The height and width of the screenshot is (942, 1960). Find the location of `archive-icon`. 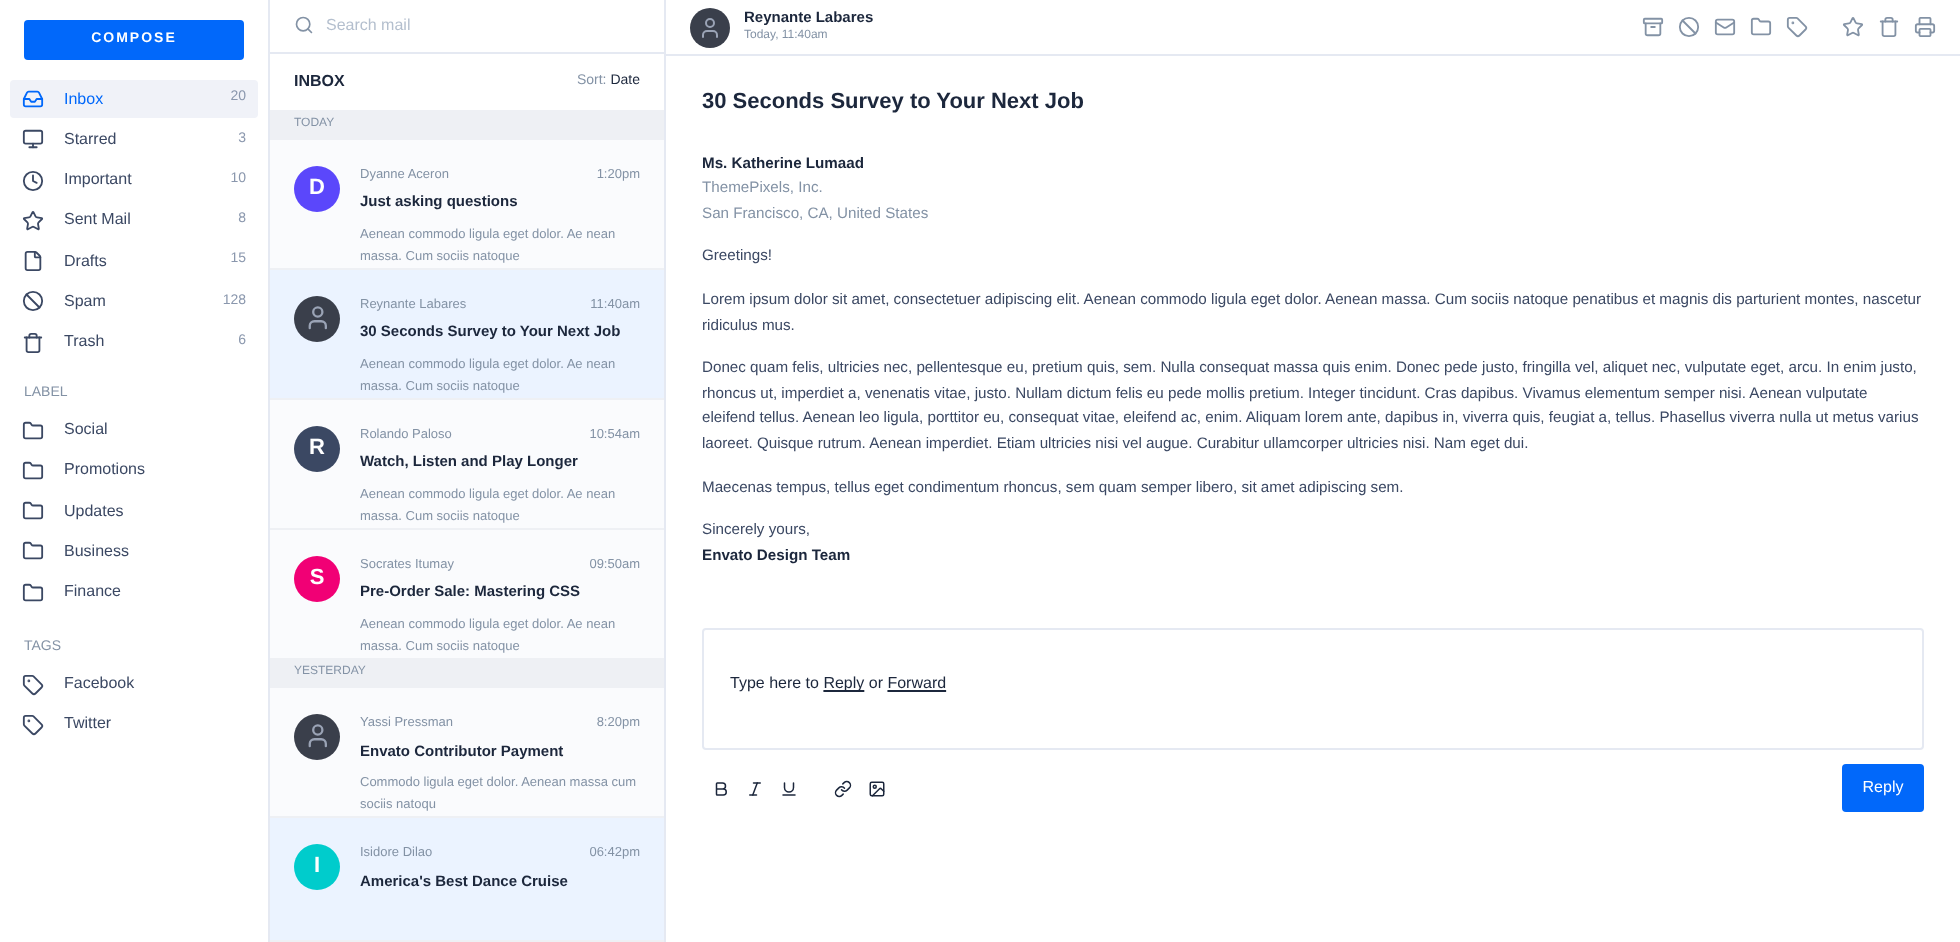

archive-icon is located at coordinates (1653, 27).